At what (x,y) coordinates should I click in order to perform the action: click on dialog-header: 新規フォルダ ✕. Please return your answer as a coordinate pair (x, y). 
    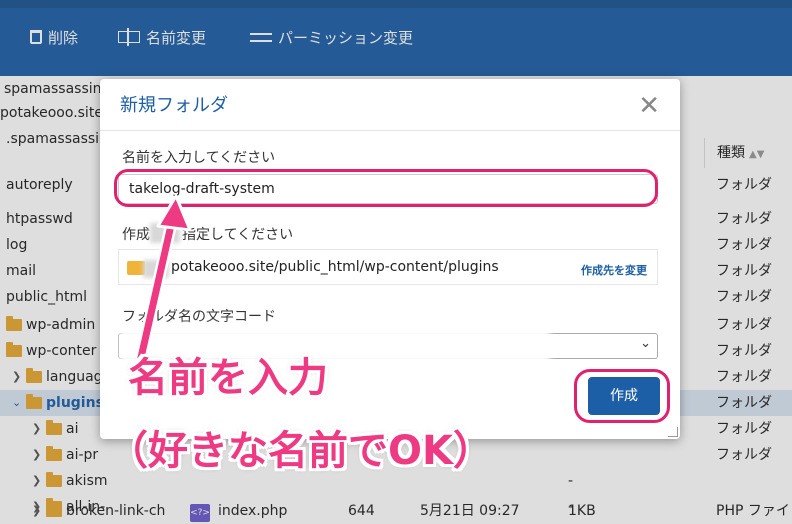
    Looking at the image, I should click on (390, 105).